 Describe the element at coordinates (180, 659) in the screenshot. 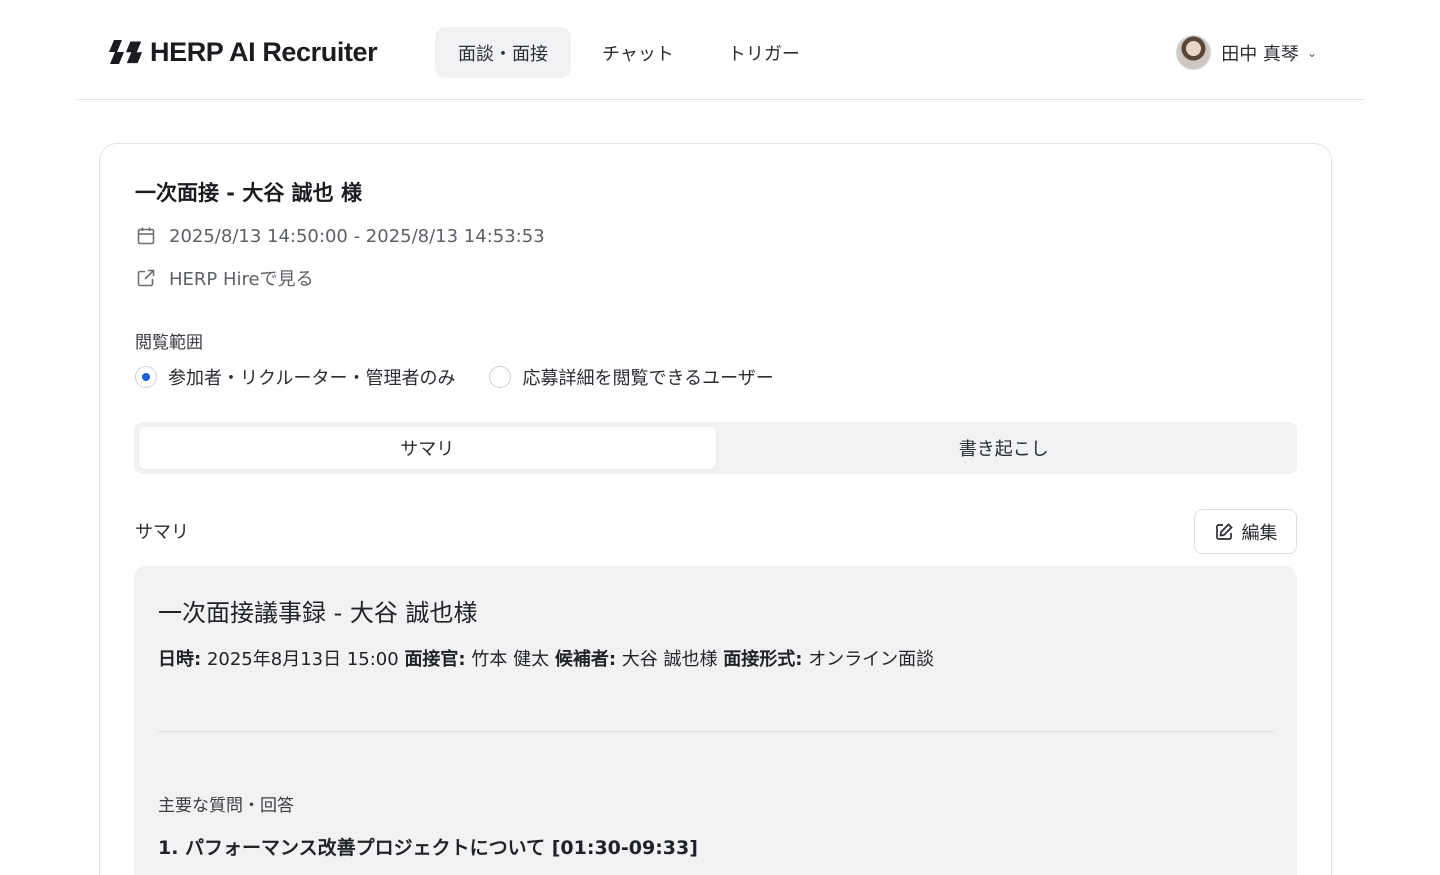

I see `meta-date-key: 日時:` at that location.